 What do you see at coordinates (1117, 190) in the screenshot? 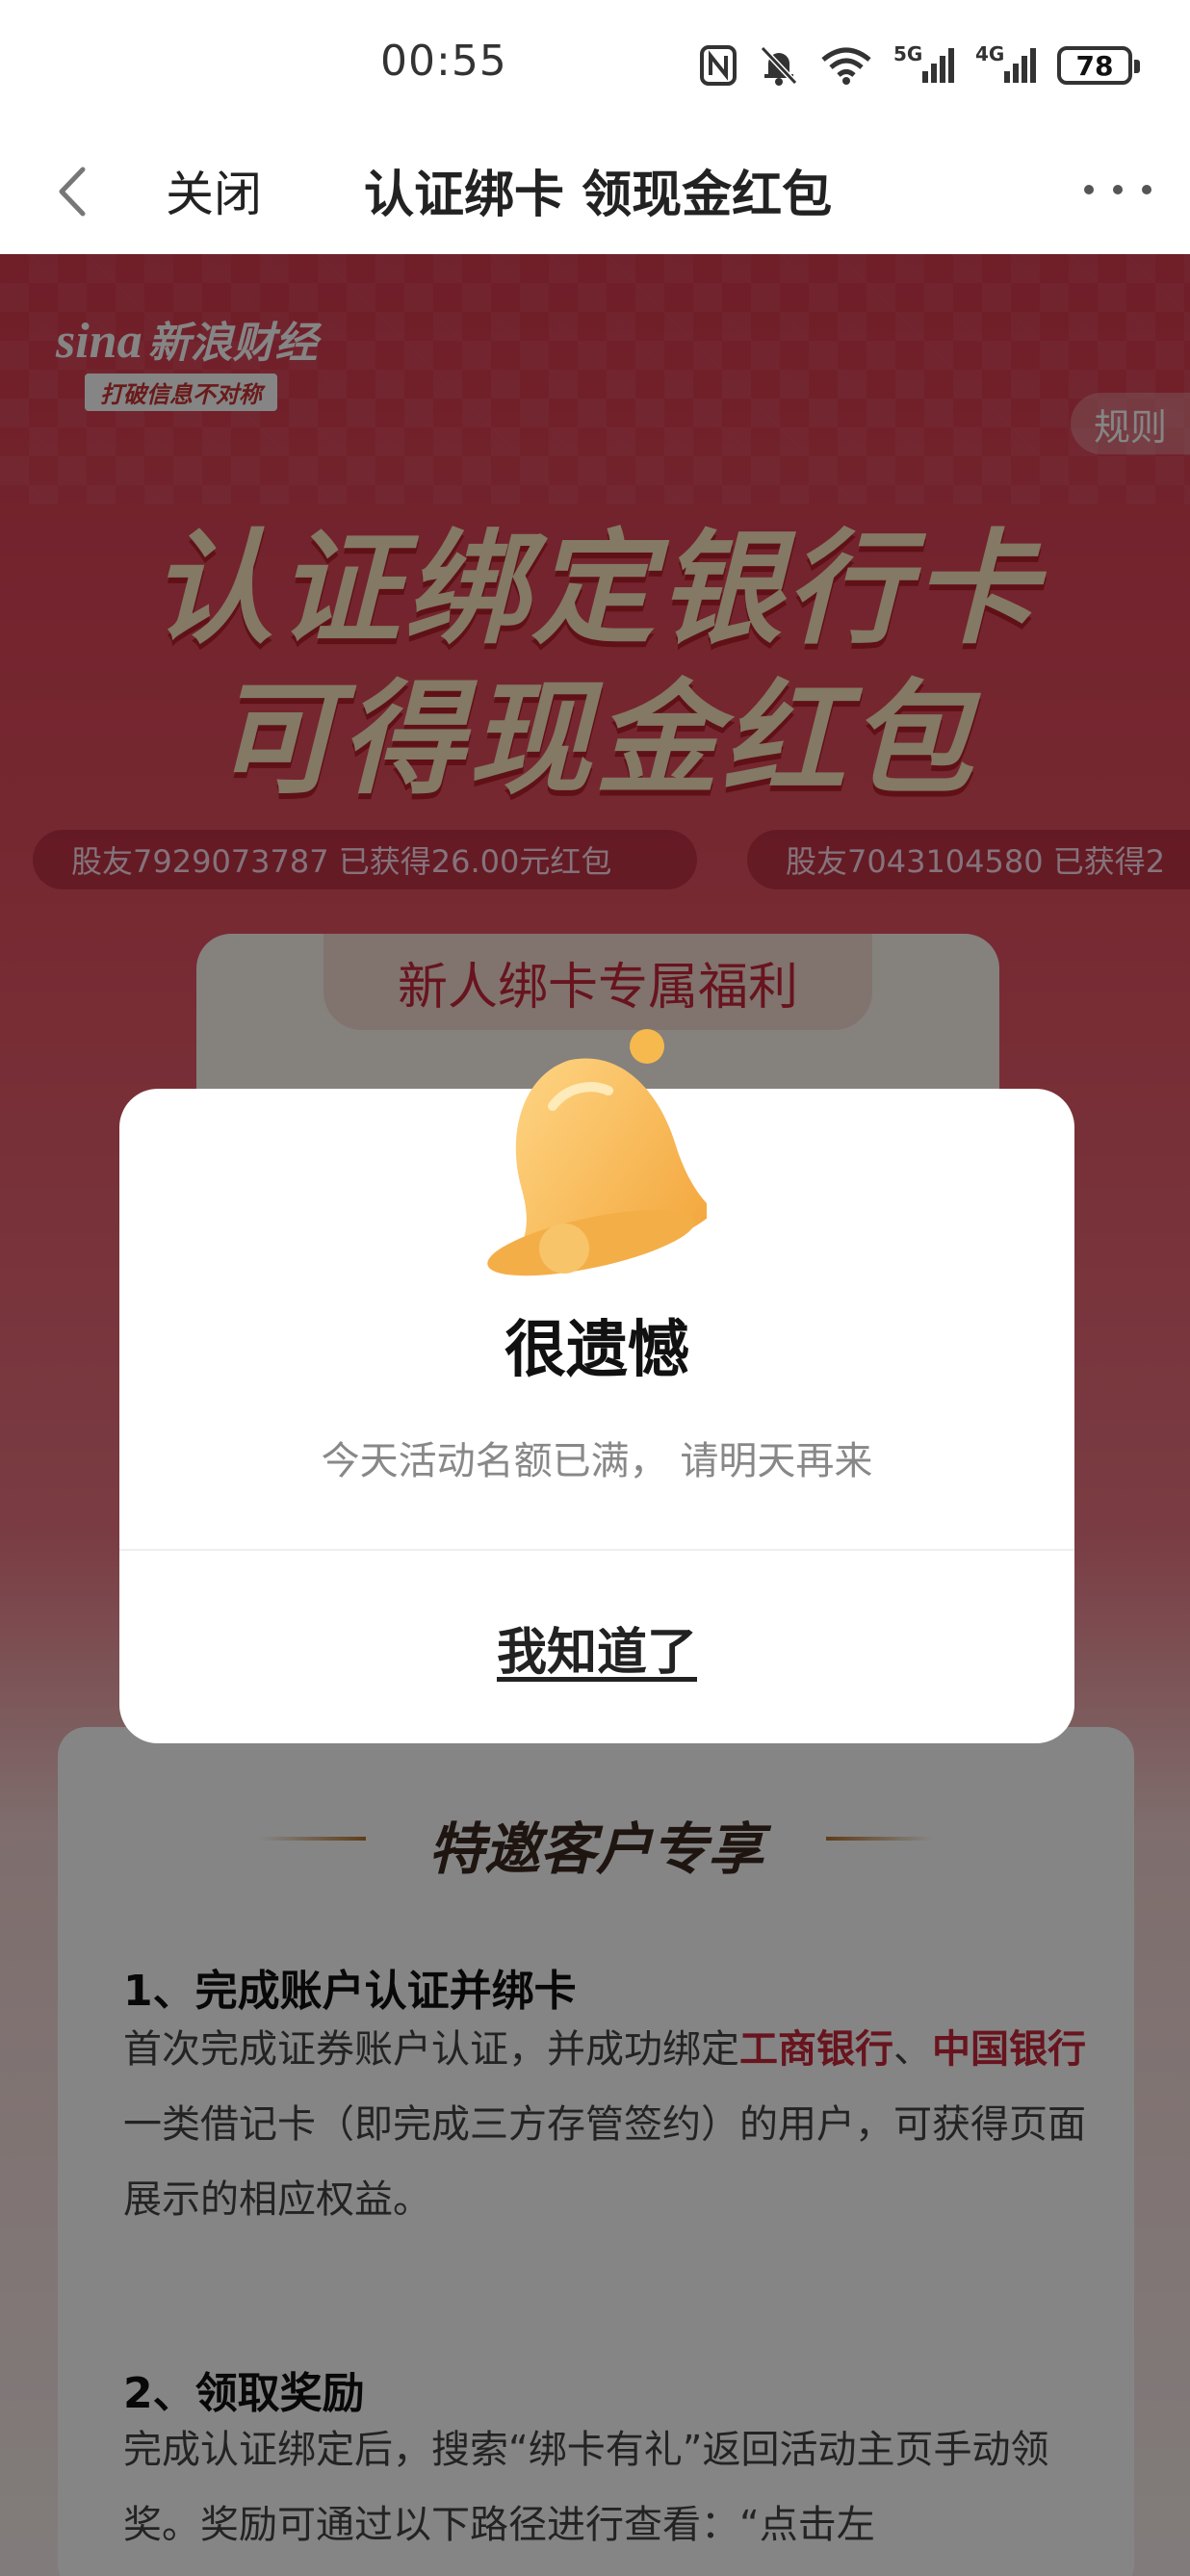
I see `more-options-icon` at bounding box center [1117, 190].